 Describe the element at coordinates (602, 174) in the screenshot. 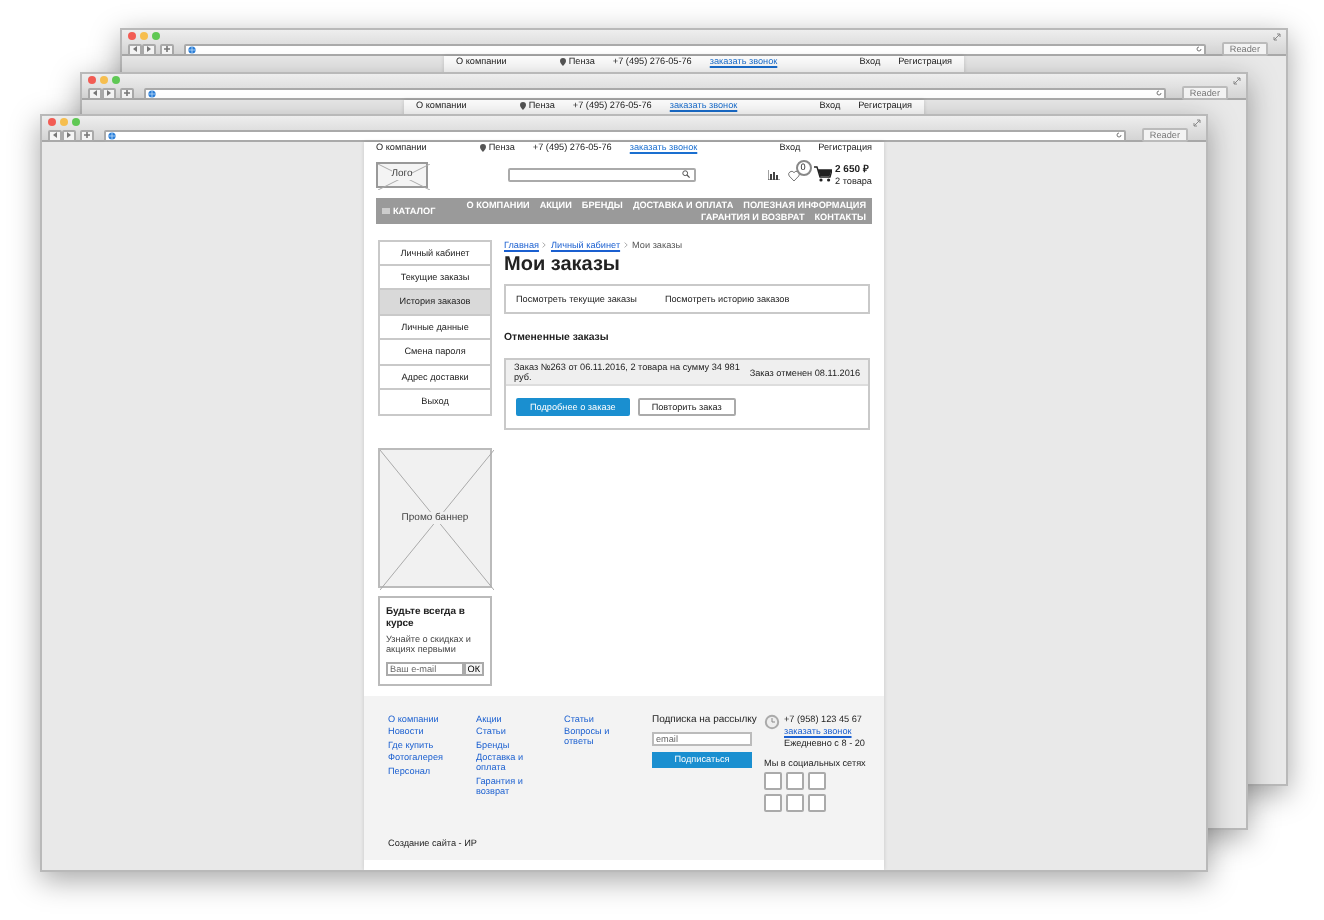

I see `search-field` at that location.